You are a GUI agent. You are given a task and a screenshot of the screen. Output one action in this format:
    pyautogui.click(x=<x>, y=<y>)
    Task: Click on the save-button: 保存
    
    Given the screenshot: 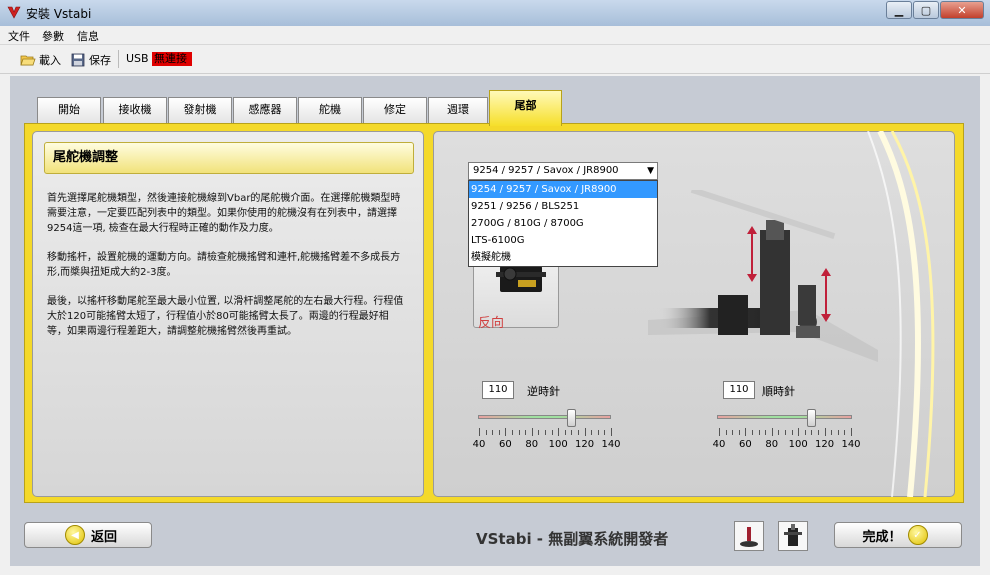 What is the action you would take?
    pyautogui.click(x=90, y=60)
    